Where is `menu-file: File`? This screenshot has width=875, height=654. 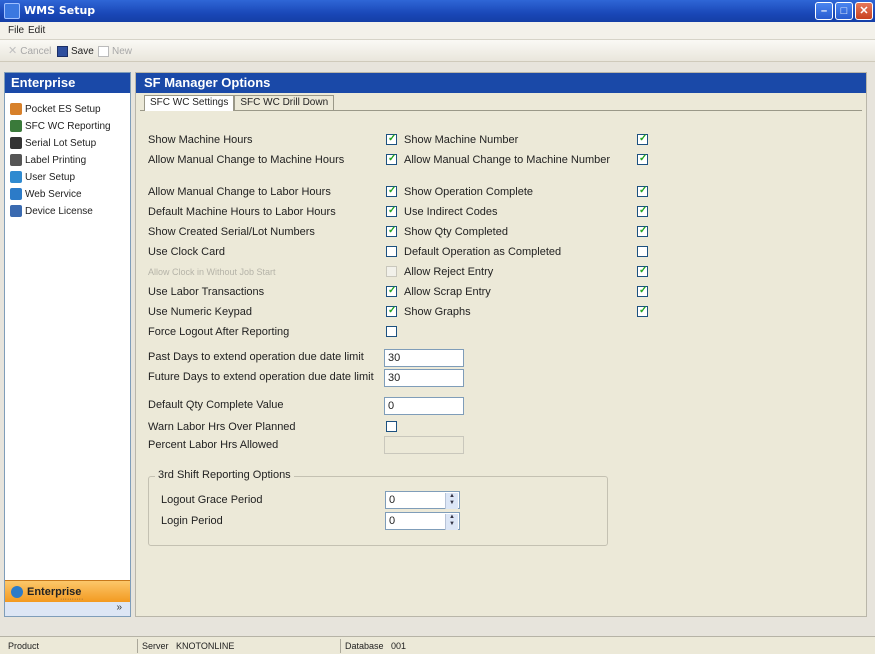
menu-file: File is located at coordinates (16, 30).